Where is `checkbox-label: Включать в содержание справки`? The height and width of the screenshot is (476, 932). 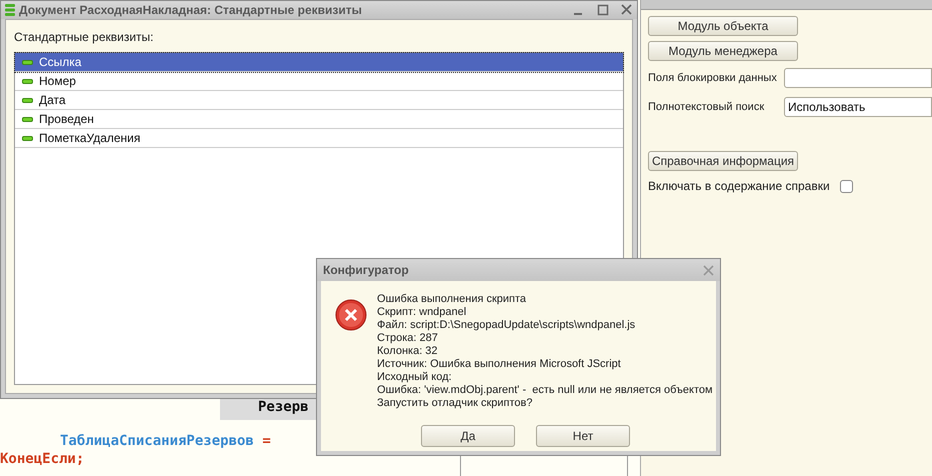 checkbox-label: Включать в содержание справки is located at coordinates (739, 186).